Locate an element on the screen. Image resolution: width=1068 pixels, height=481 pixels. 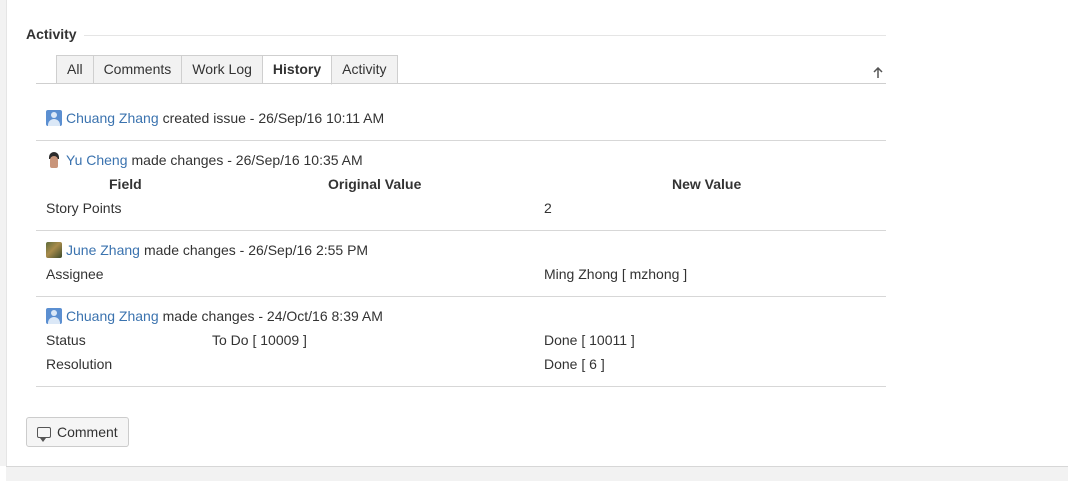
section-divider is located at coordinates (485, 35).